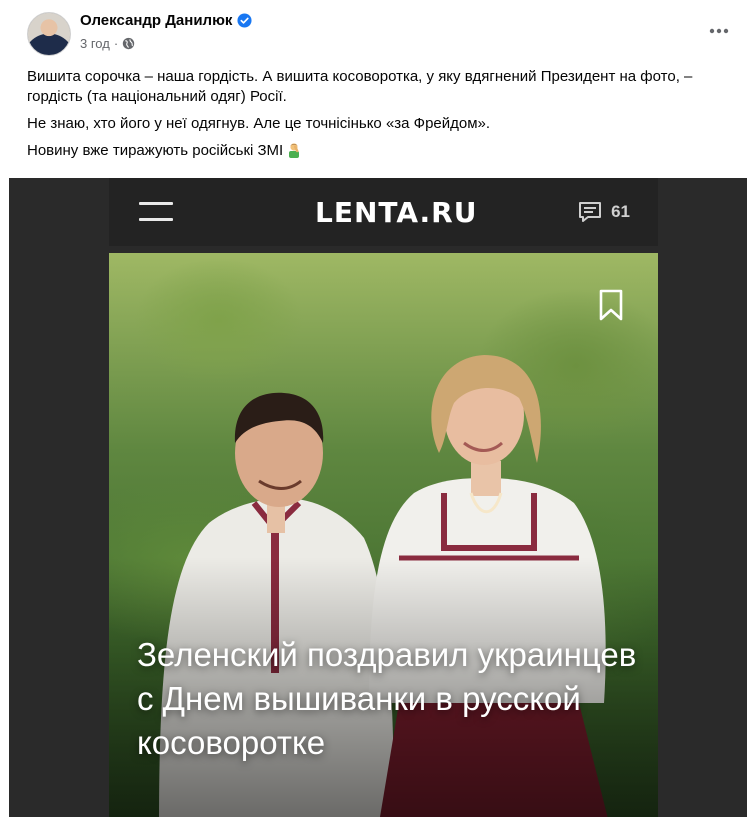 This screenshot has height=817, width=747. What do you see at coordinates (294, 150) in the screenshot?
I see `person-facepalming-icon` at bounding box center [294, 150].